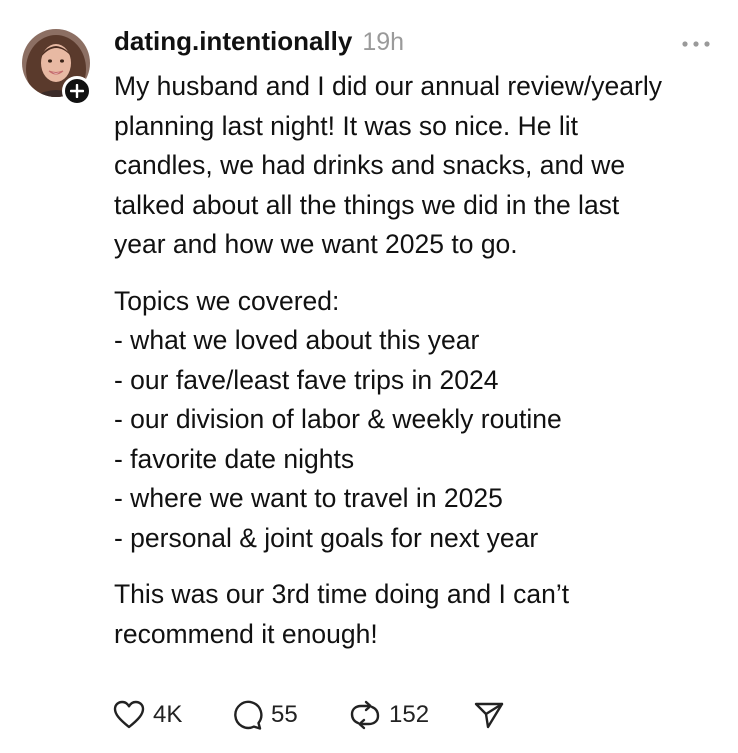  What do you see at coordinates (233, 41) in the screenshot?
I see `username: dating.intentionally` at bounding box center [233, 41].